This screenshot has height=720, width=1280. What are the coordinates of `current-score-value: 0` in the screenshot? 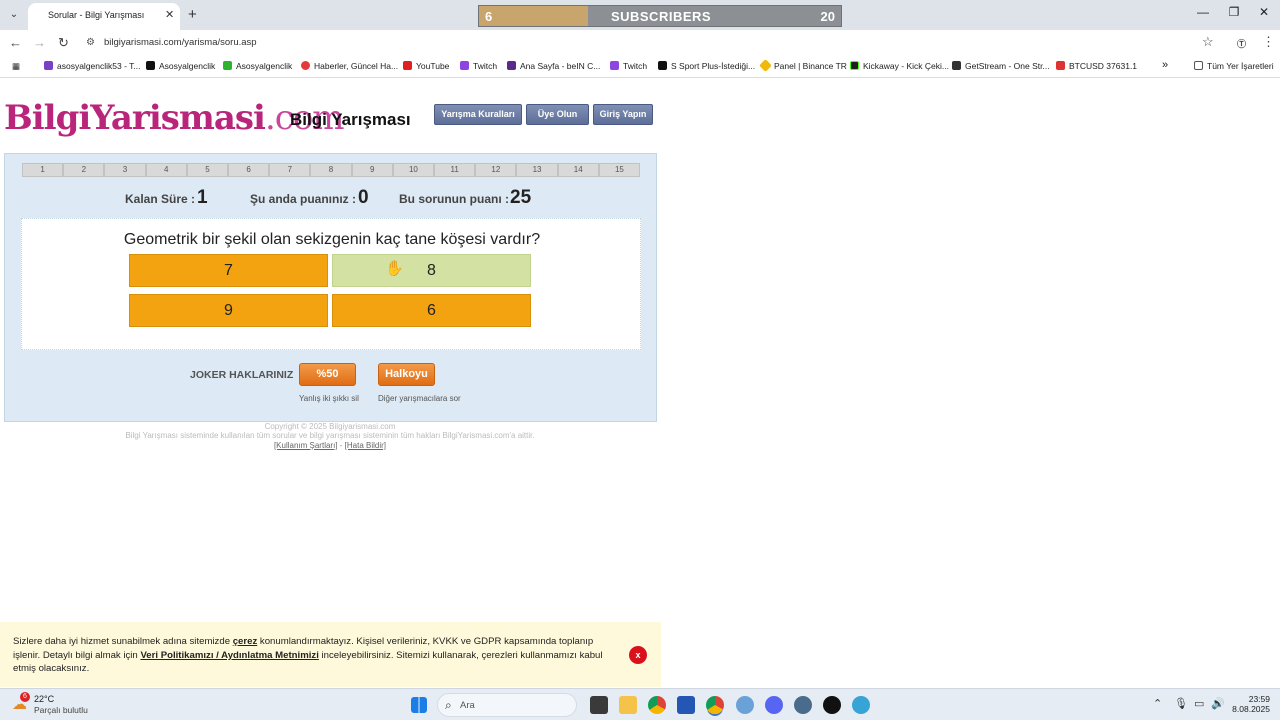 It's located at (363, 197).